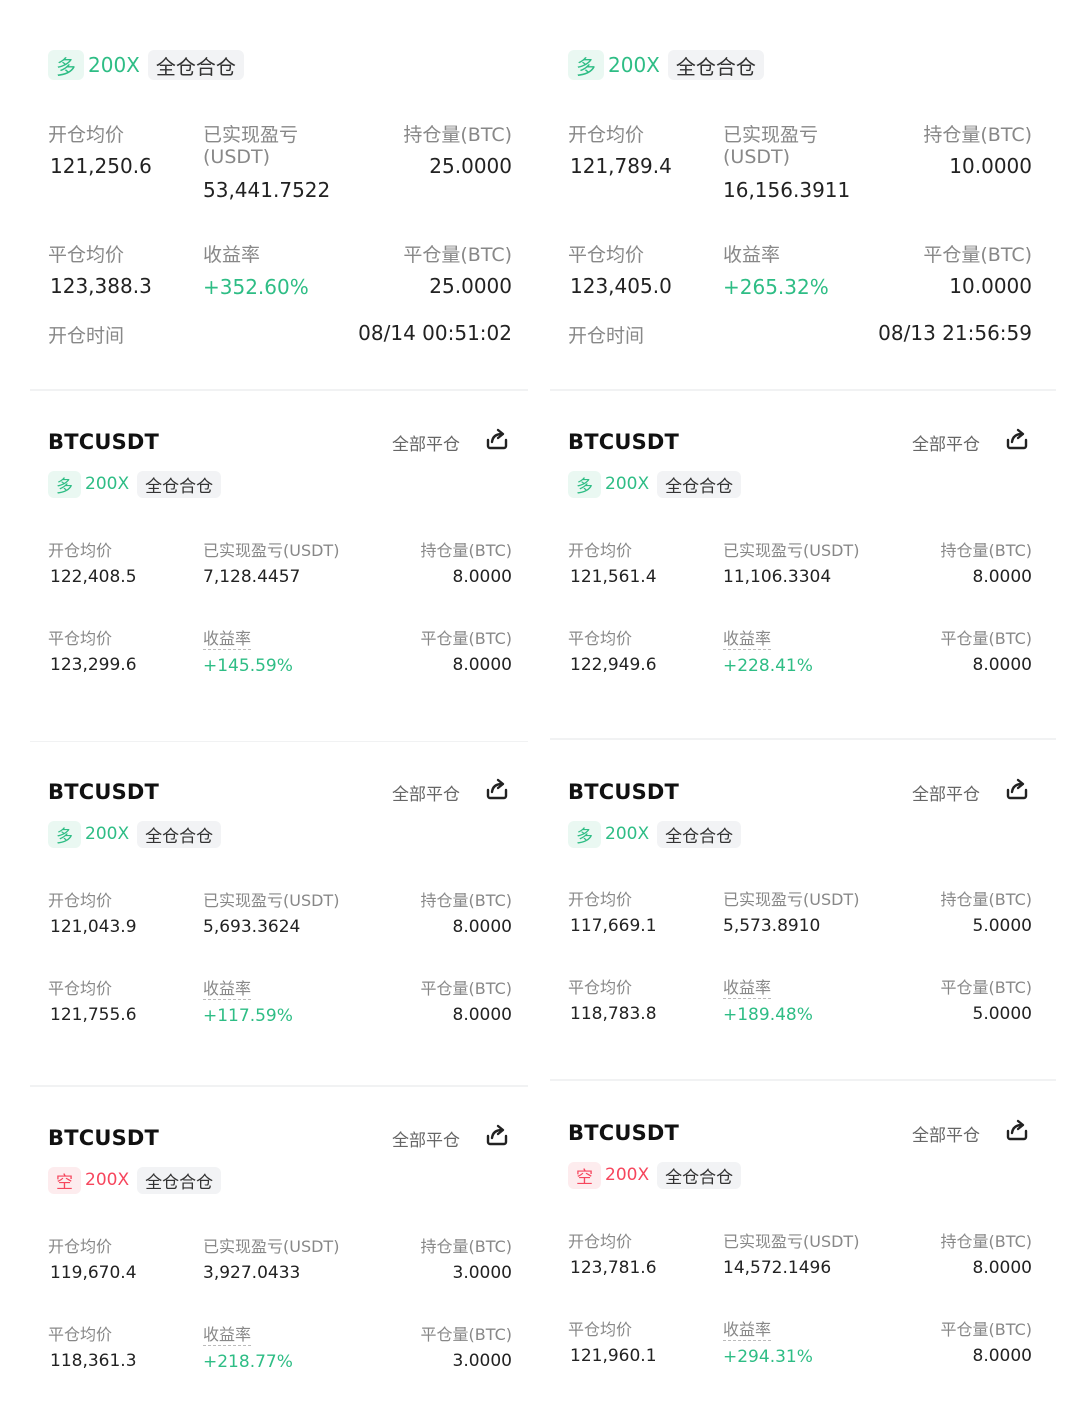 The image size is (1080, 1424). What do you see at coordinates (482, 1273) in the screenshot?
I see `position-size-value: 3.0000` at bounding box center [482, 1273].